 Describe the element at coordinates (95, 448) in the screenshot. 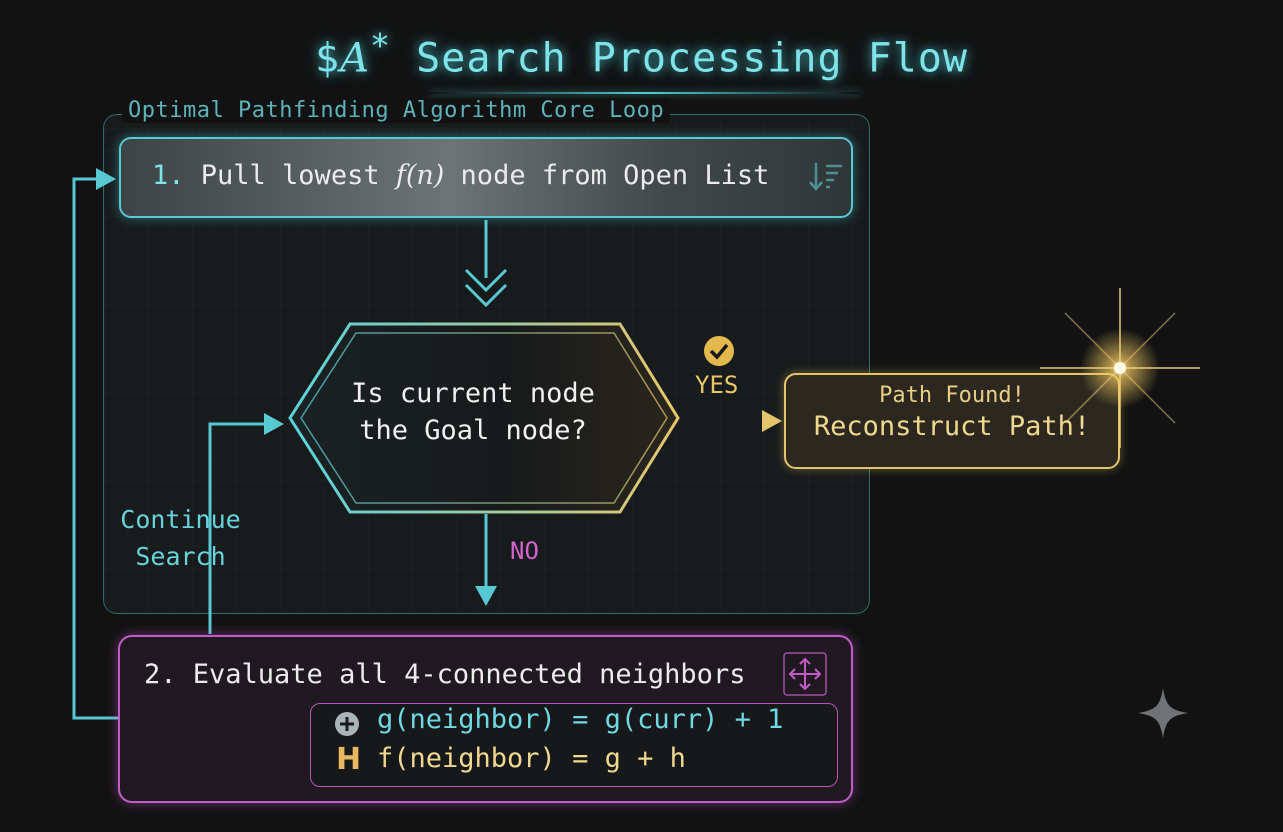

I see `outer-loop-connector` at that location.